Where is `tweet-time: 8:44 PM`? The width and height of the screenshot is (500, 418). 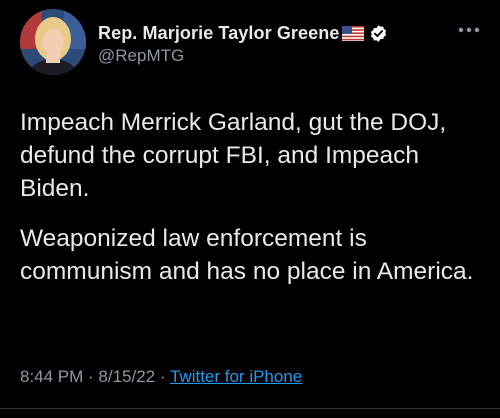 tweet-time: 8:44 PM is located at coordinates (51, 376).